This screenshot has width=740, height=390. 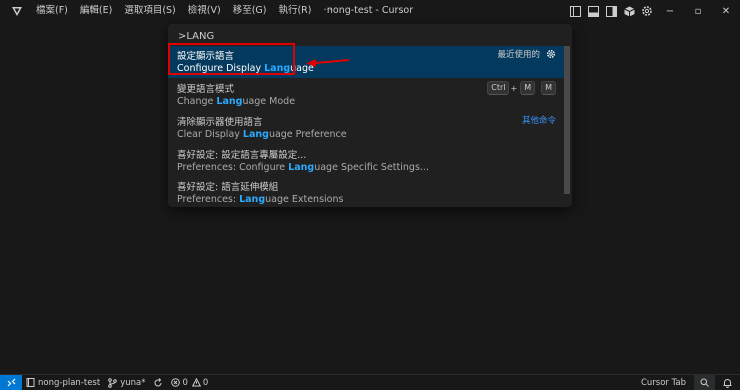 What do you see at coordinates (548, 88) in the screenshot?
I see `key-m-second: M` at bounding box center [548, 88].